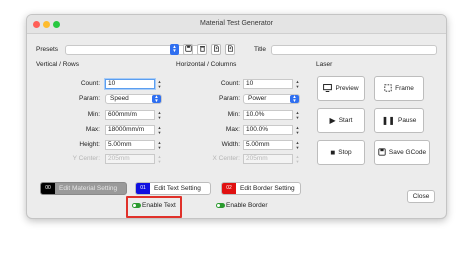 The height and width of the screenshot is (256, 474). Describe the element at coordinates (133, 99) in the screenshot. I see `v-param-select: Speed ▲ ▼` at that location.